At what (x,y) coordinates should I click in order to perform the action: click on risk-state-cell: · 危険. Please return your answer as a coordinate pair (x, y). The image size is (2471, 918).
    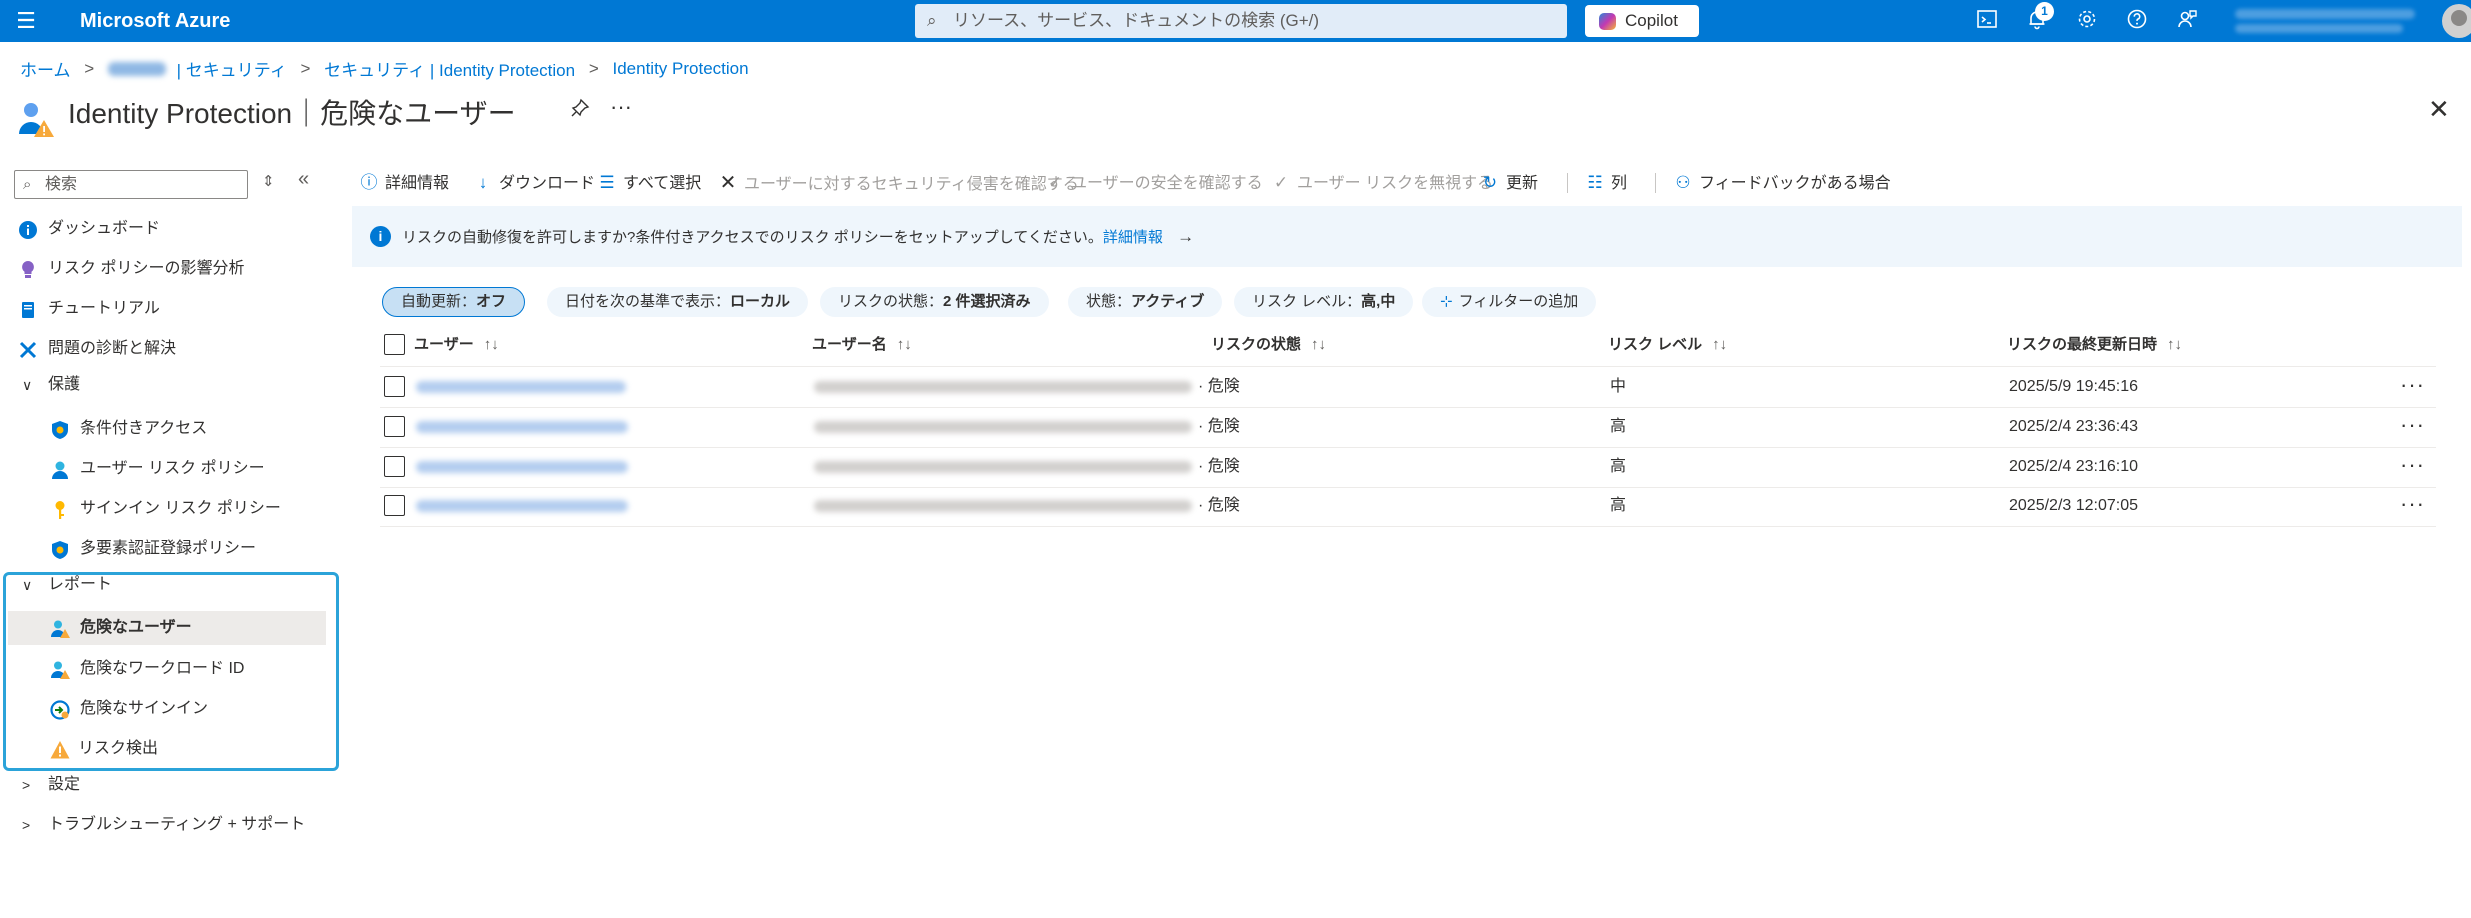
    Looking at the image, I should click on (1219, 505).